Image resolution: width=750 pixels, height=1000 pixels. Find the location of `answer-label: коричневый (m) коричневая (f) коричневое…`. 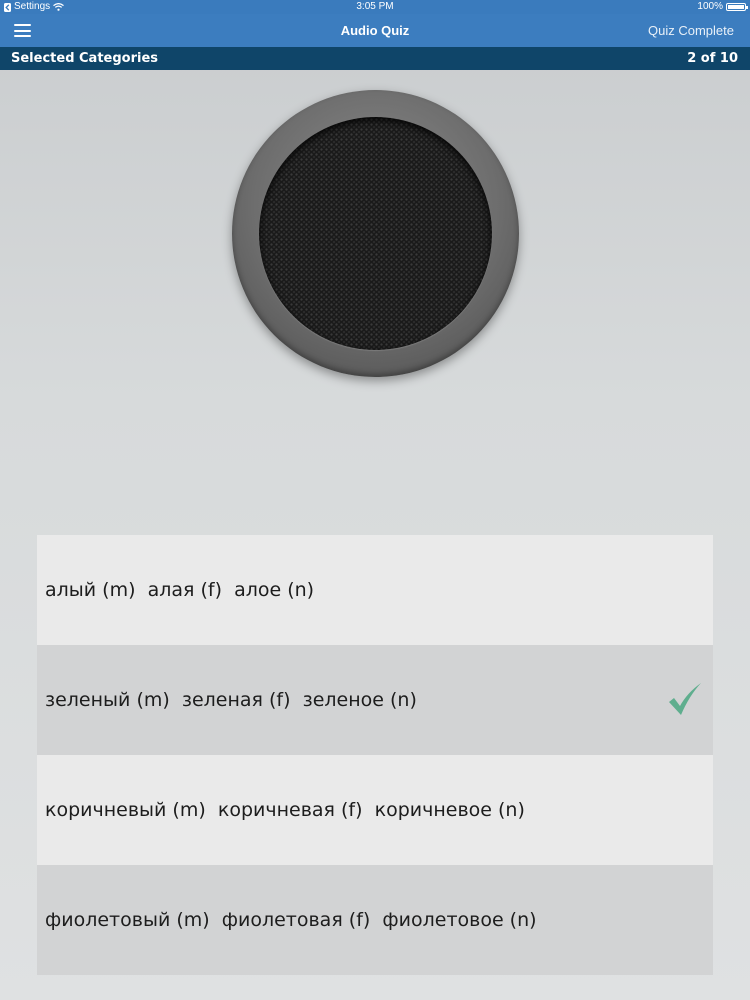

answer-label: коричневый (m) коричневая (f) коричневое… is located at coordinates (285, 810).